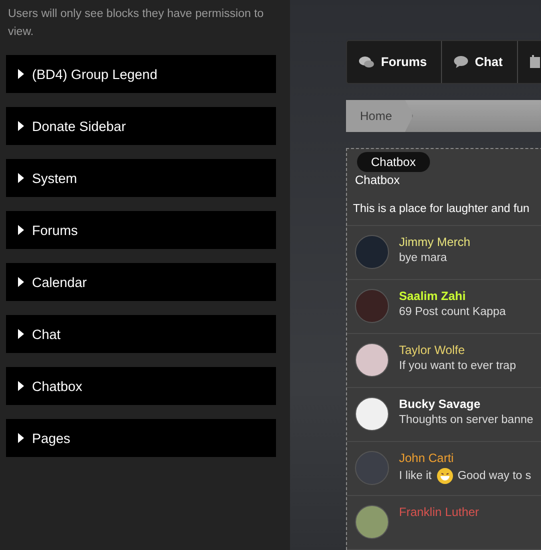 This screenshot has width=541, height=550. What do you see at coordinates (415, 476) in the screenshot?
I see `message-text: I like it` at bounding box center [415, 476].